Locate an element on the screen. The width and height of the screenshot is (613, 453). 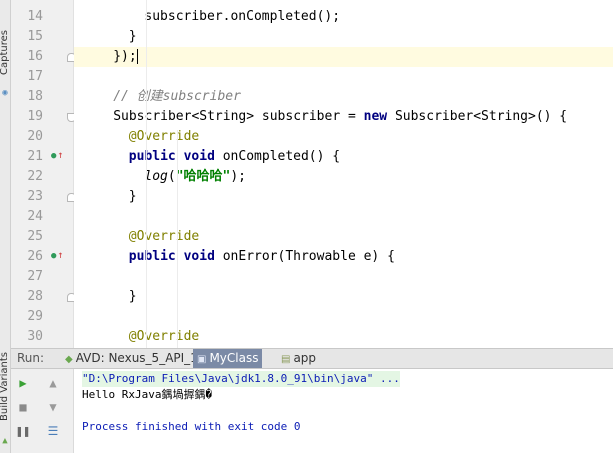
code-token: onError(Throwable e) { is located at coordinates (304, 256).